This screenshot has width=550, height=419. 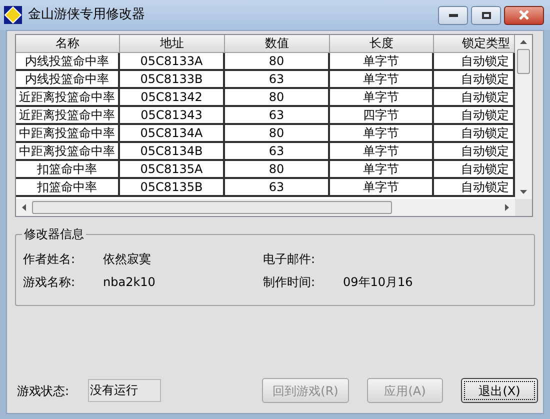 I want to click on table-cell: 05C8134B, so click(x=172, y=152).